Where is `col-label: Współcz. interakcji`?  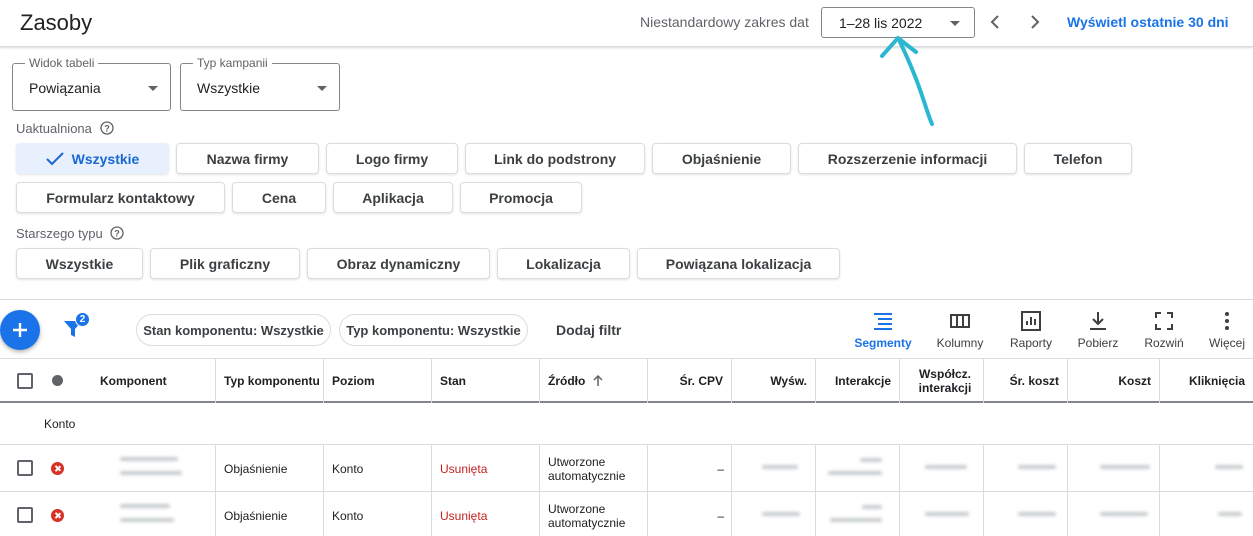 col-label: Współcz. interakcji is located at coordinates (945, 381).